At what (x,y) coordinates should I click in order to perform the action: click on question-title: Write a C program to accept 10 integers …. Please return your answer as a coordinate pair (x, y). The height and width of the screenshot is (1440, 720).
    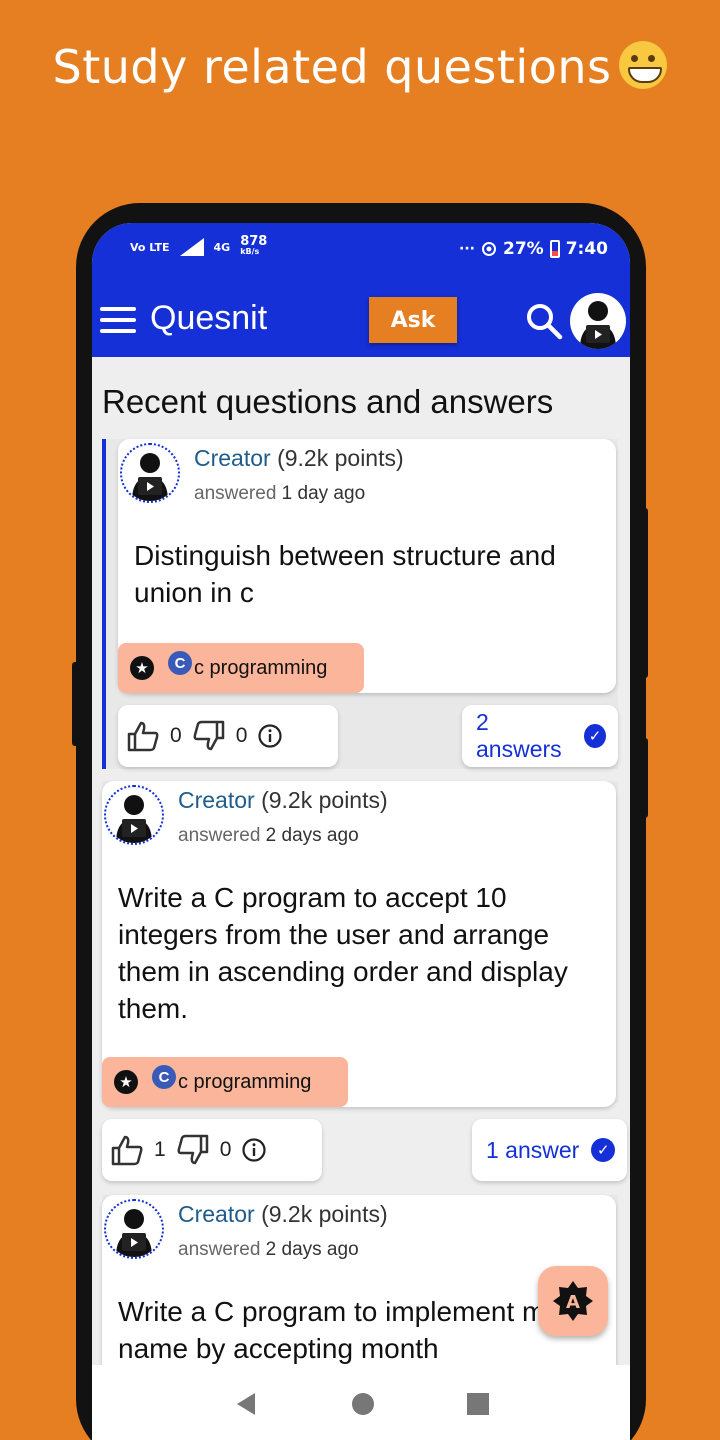
    Looking at the image, I should click on (359, 953).